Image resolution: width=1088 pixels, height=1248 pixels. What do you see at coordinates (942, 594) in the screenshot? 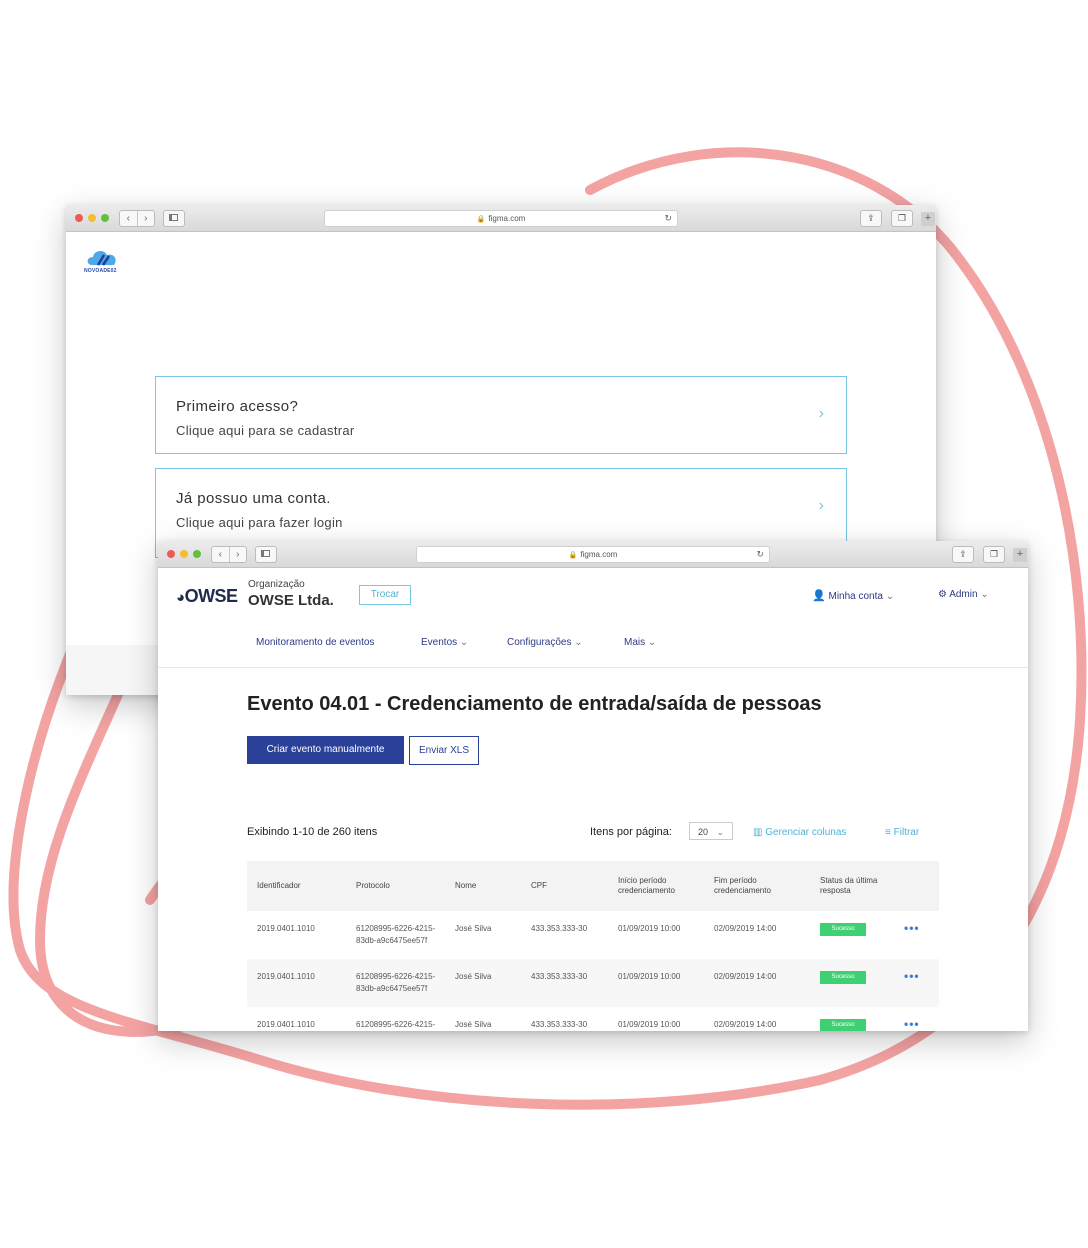
I see `gear-icon: ⚙` at bounding box center [942, 594].